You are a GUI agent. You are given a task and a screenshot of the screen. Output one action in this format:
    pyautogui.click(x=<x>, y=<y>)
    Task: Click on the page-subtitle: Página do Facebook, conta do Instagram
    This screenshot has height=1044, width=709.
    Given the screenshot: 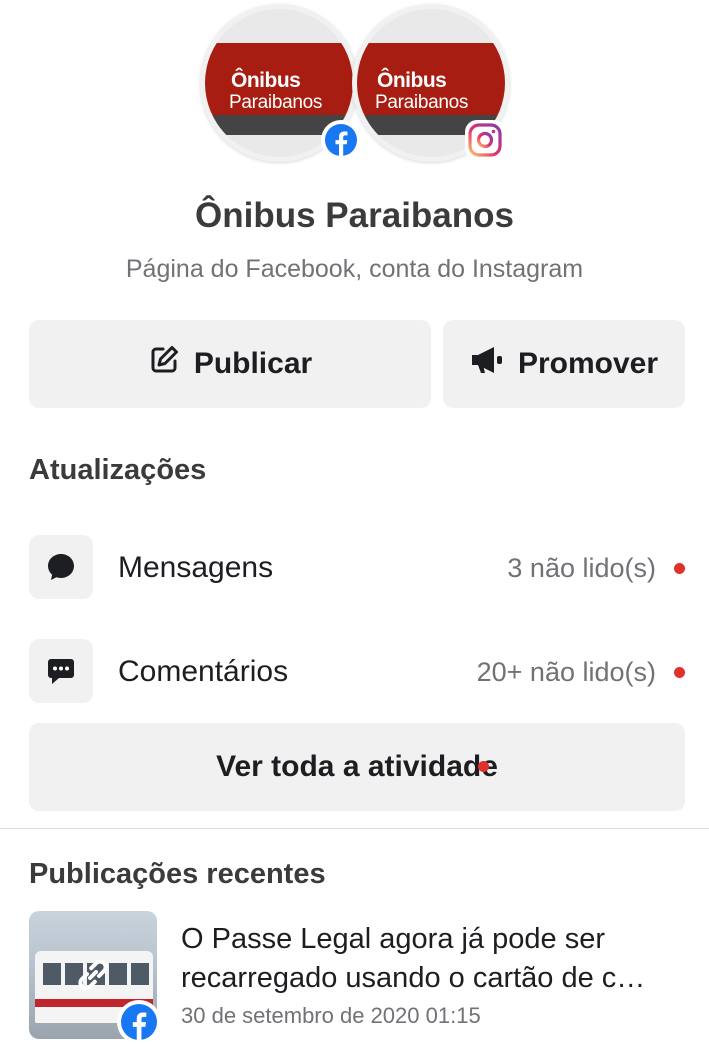 What is the action you would take?
    pyautogui.click(x=354, y=269)
    